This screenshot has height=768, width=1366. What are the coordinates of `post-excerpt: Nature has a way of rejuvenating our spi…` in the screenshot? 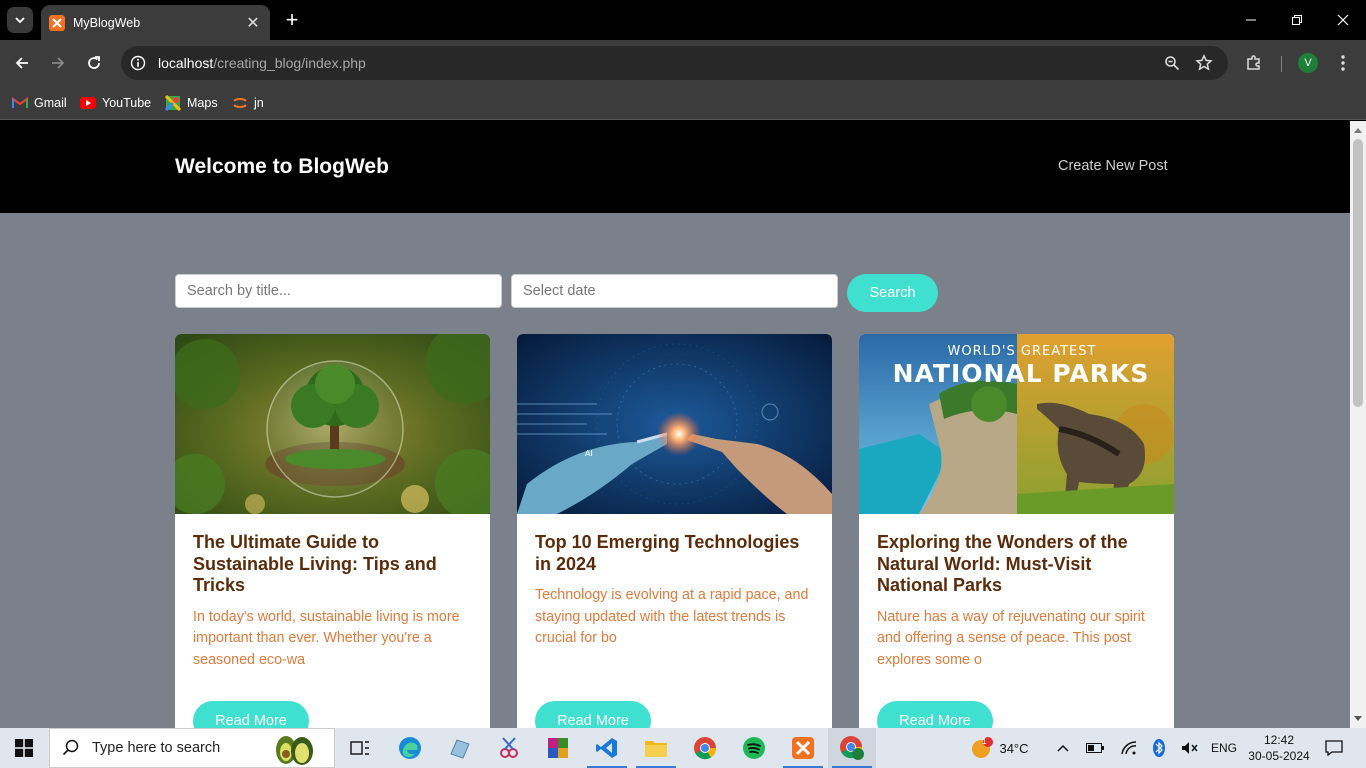 It's located at (1011, 638).